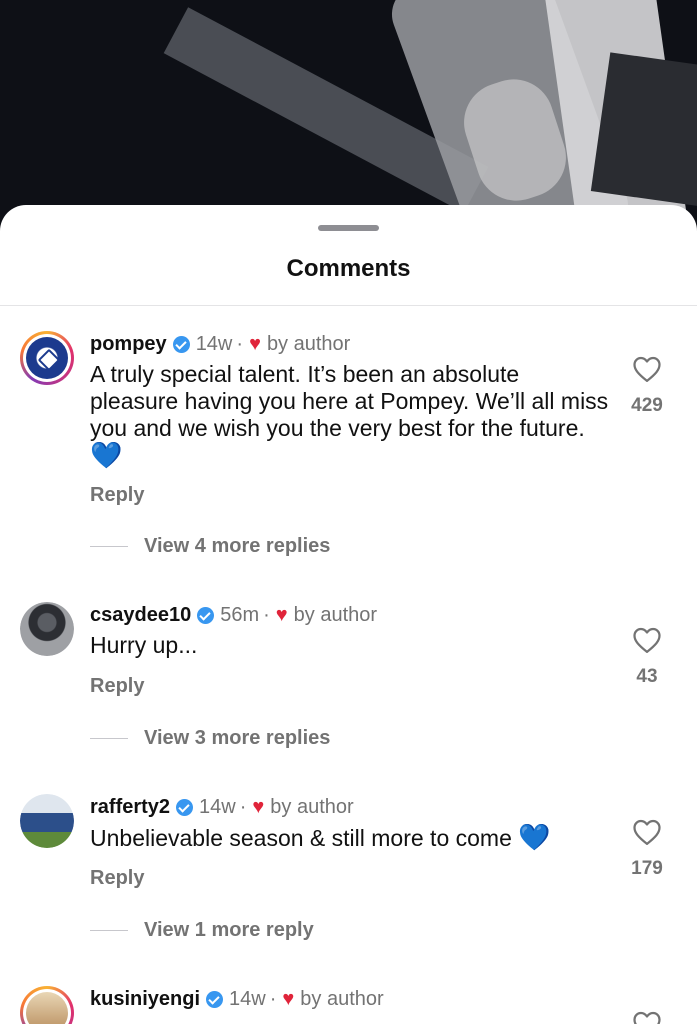  Describe the element at coordinates (348, 268) in the screenshot. I see `sheet-title: Comments` at that location.